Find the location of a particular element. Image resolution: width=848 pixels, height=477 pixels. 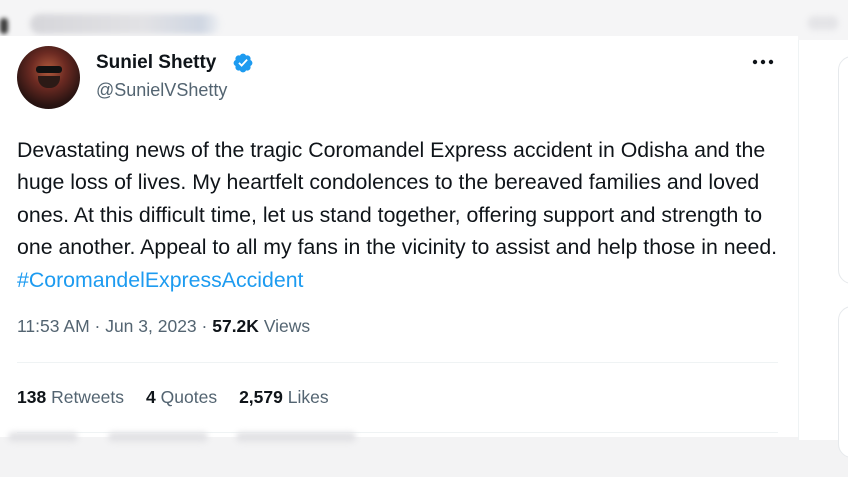

avatar-beard-detail is located at coordinates (49, 82).